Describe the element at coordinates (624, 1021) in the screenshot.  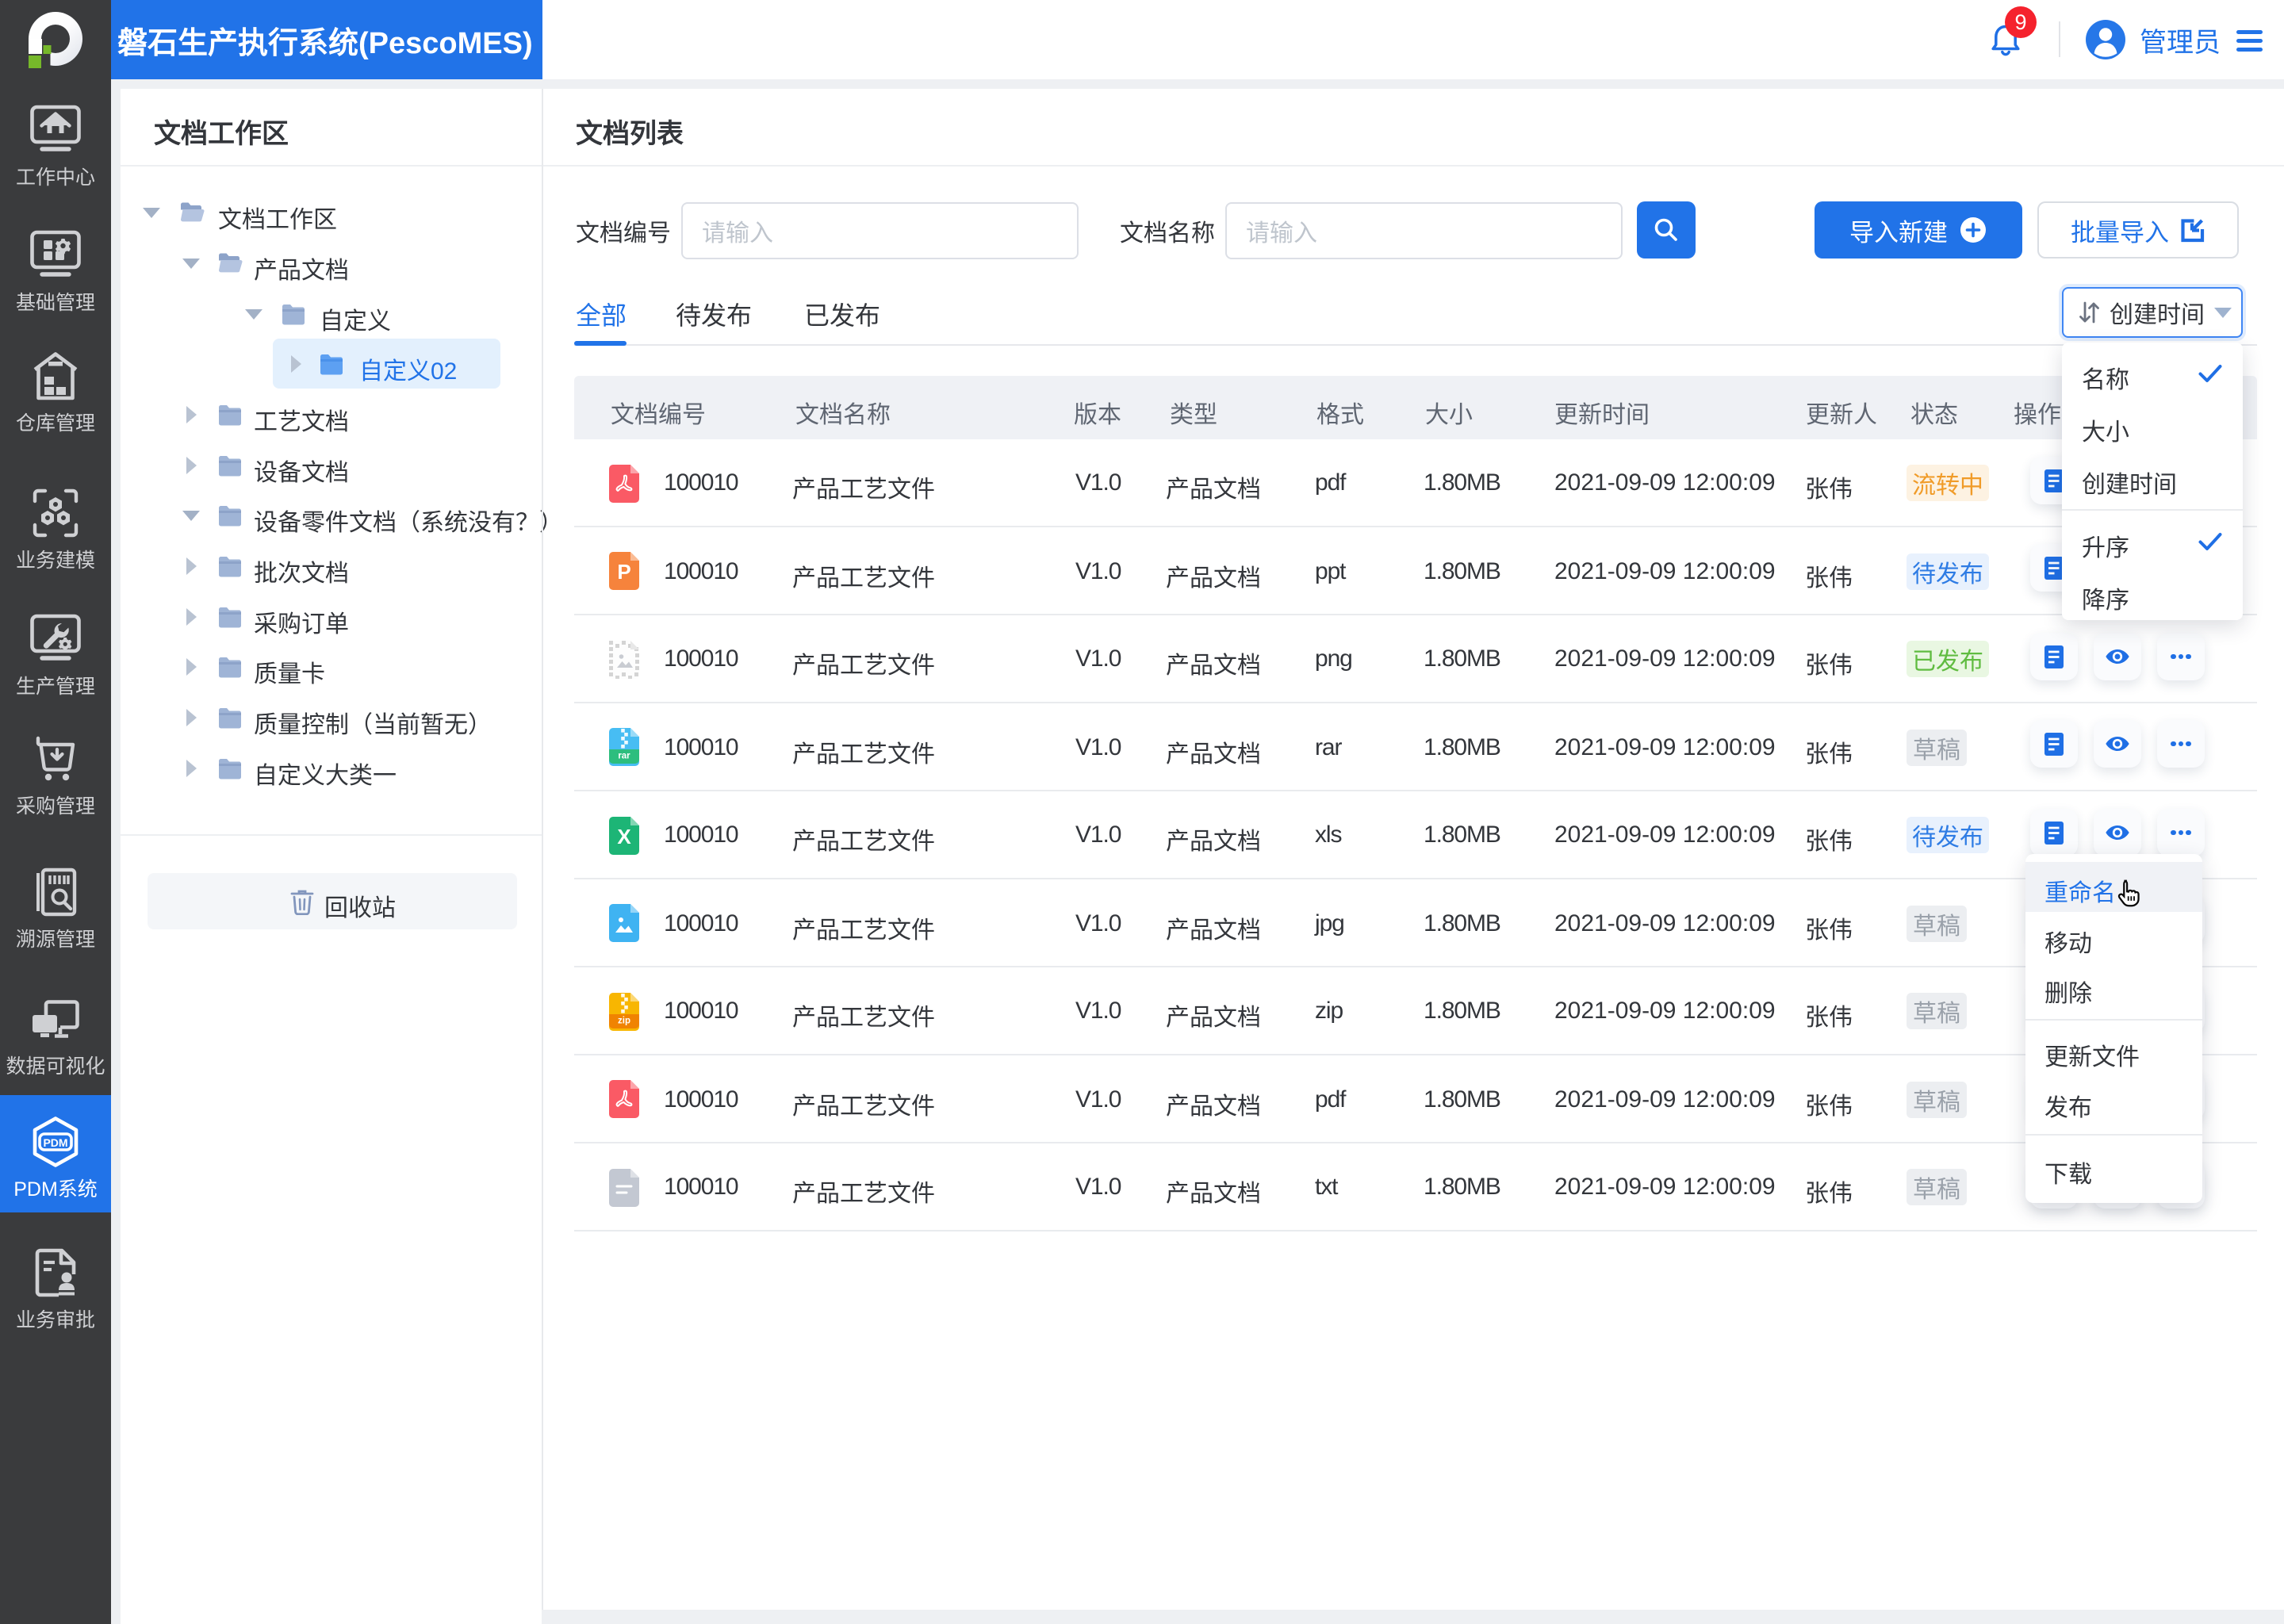
I see `svg-text: zip` at that location.